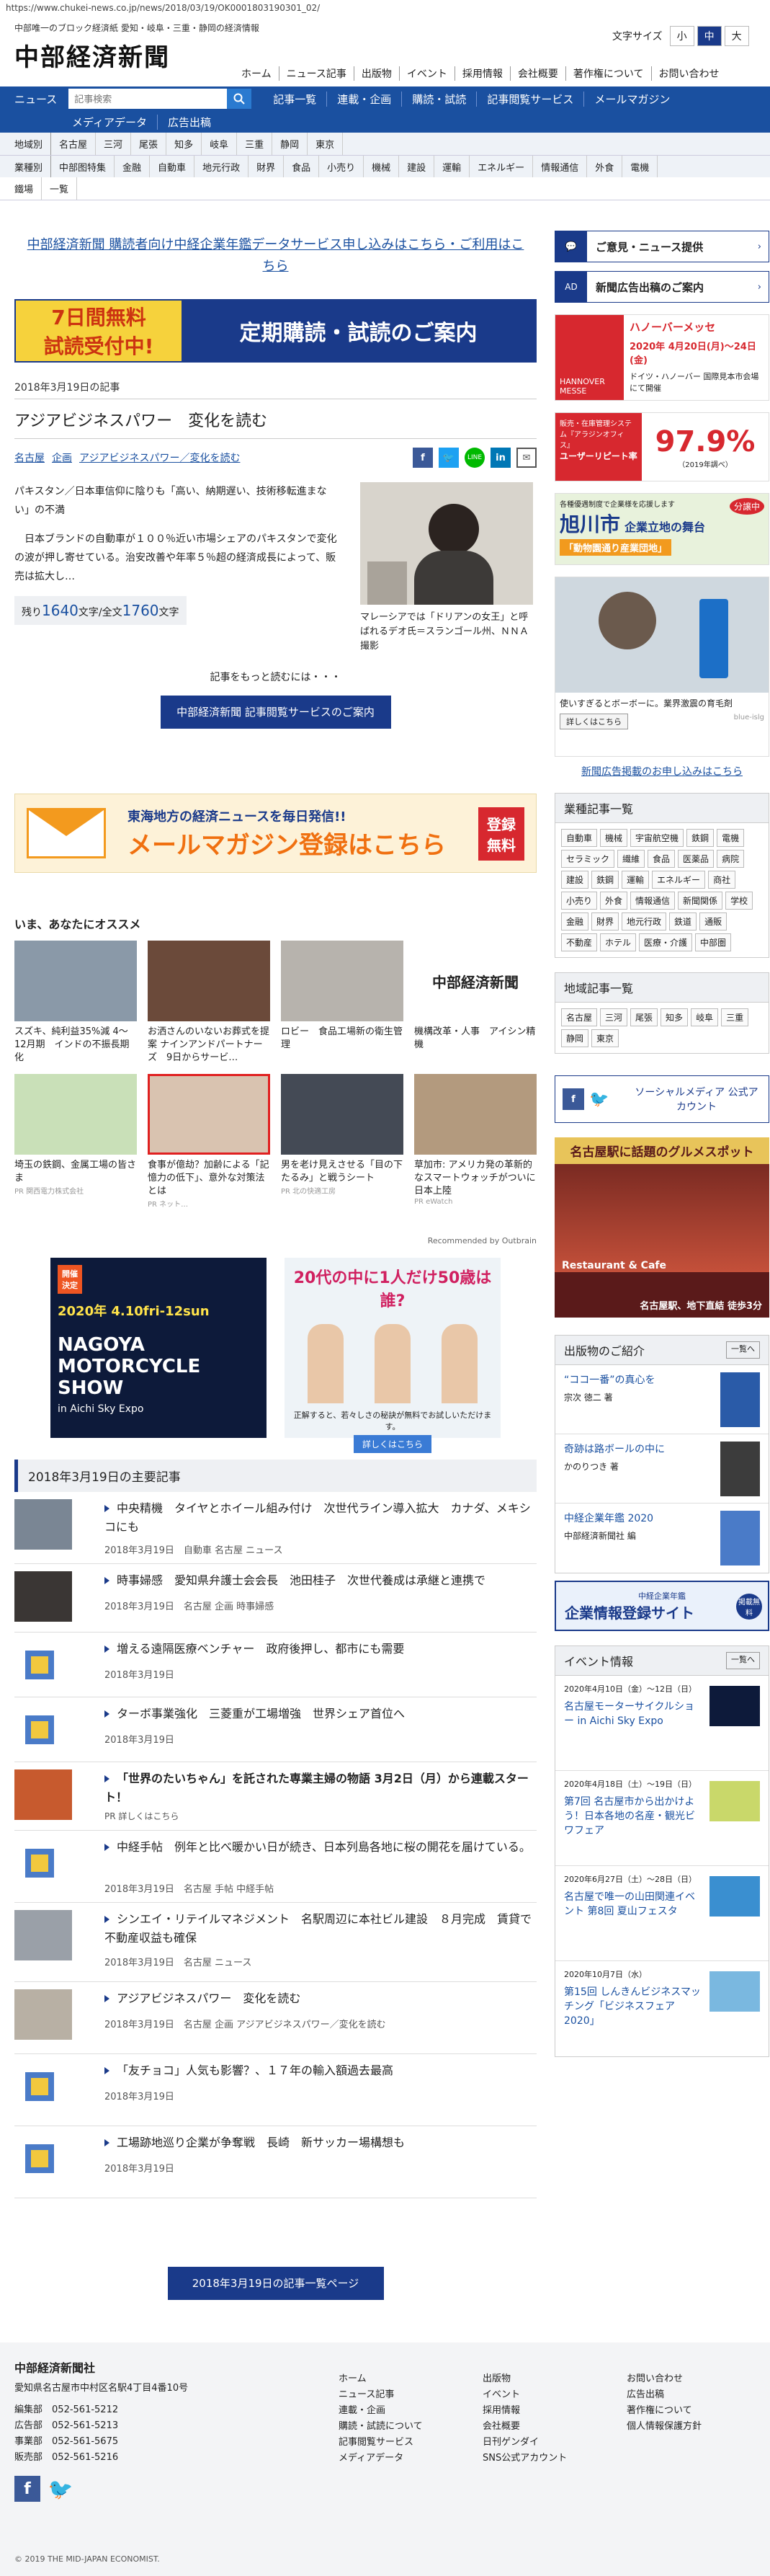 The image size is (770, 2576). I want to click on industry-item: 鐵場, so click(21, 189).